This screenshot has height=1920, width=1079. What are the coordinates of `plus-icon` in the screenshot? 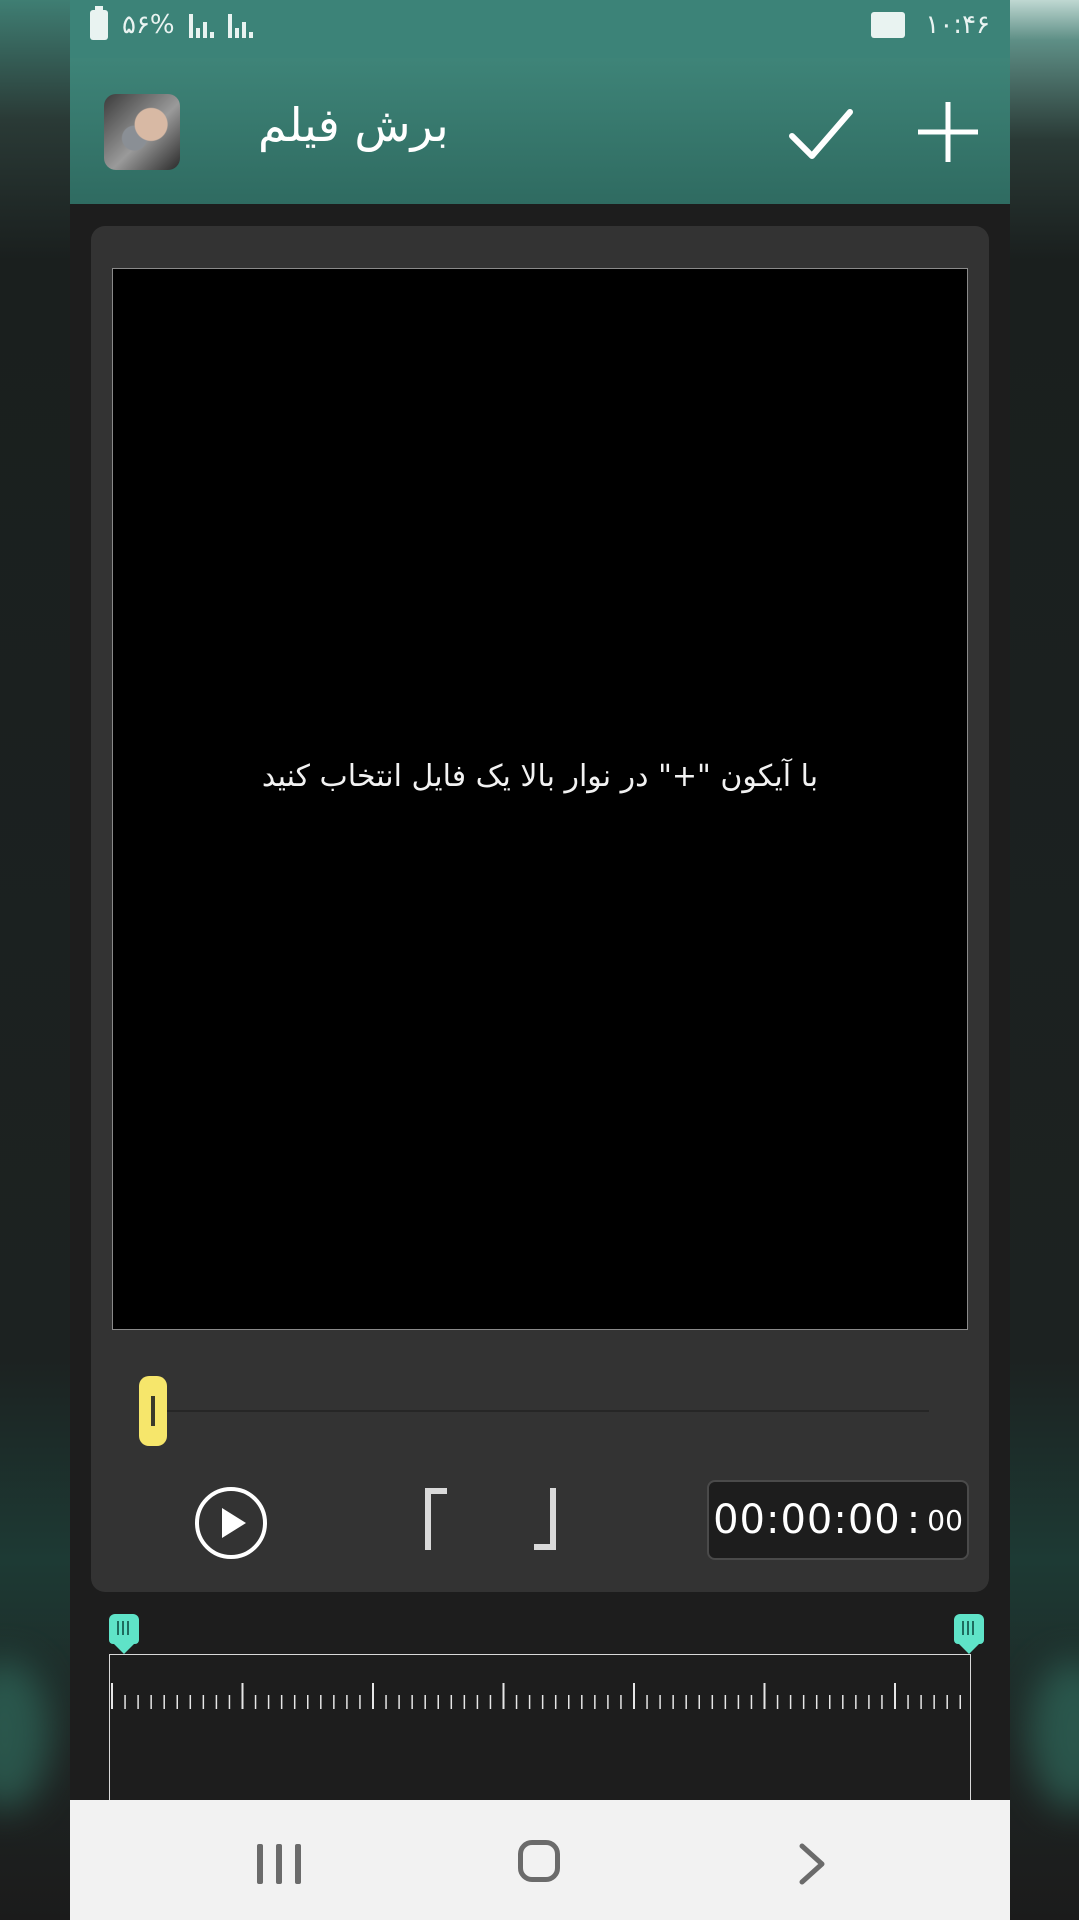 It's located at (948, 132).